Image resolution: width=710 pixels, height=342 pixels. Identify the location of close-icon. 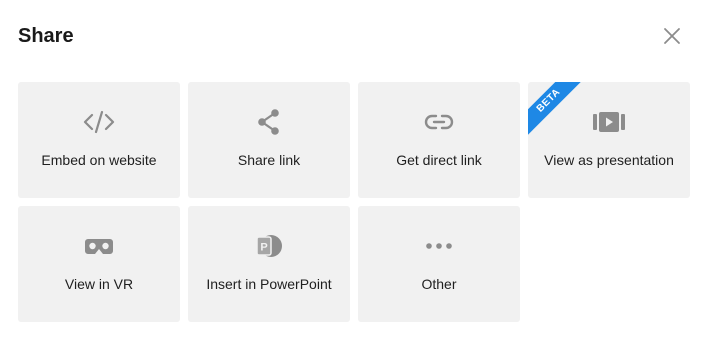
(672, 36).